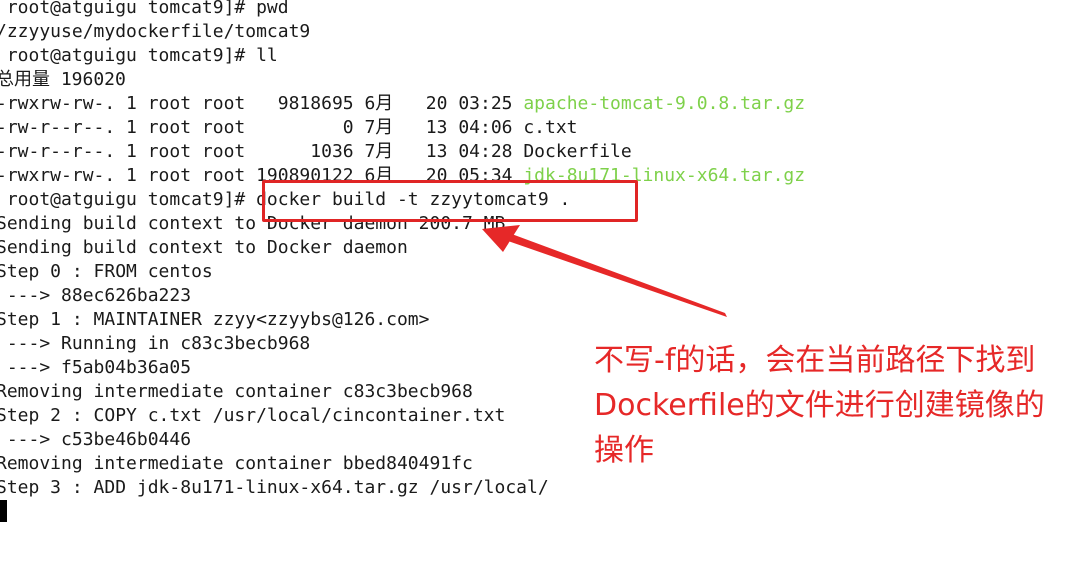 The image size is (1092, 586). I want to click on annotation-note: 不写-f的话，会在当前路径下找到Dockerfile的文件进行创建镜像的操作, so click(819, 405).